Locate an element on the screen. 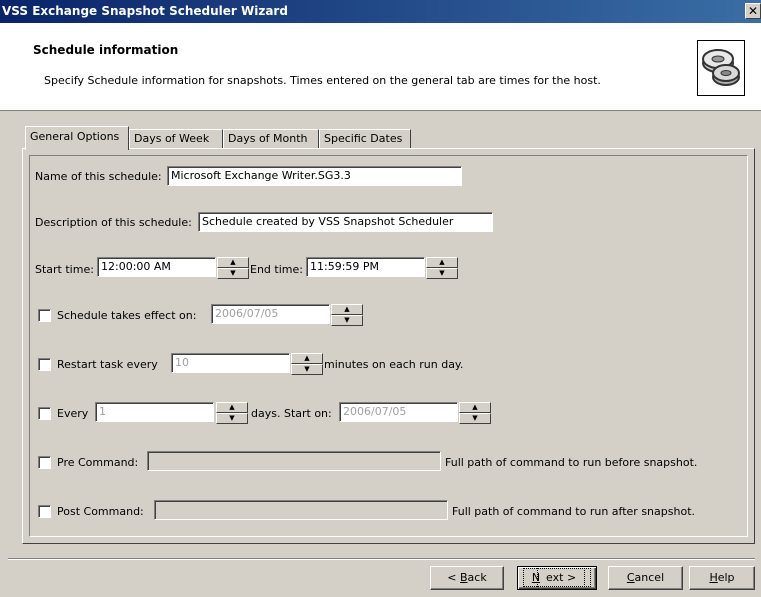  footer-divider is located at coordinates (381, 559).